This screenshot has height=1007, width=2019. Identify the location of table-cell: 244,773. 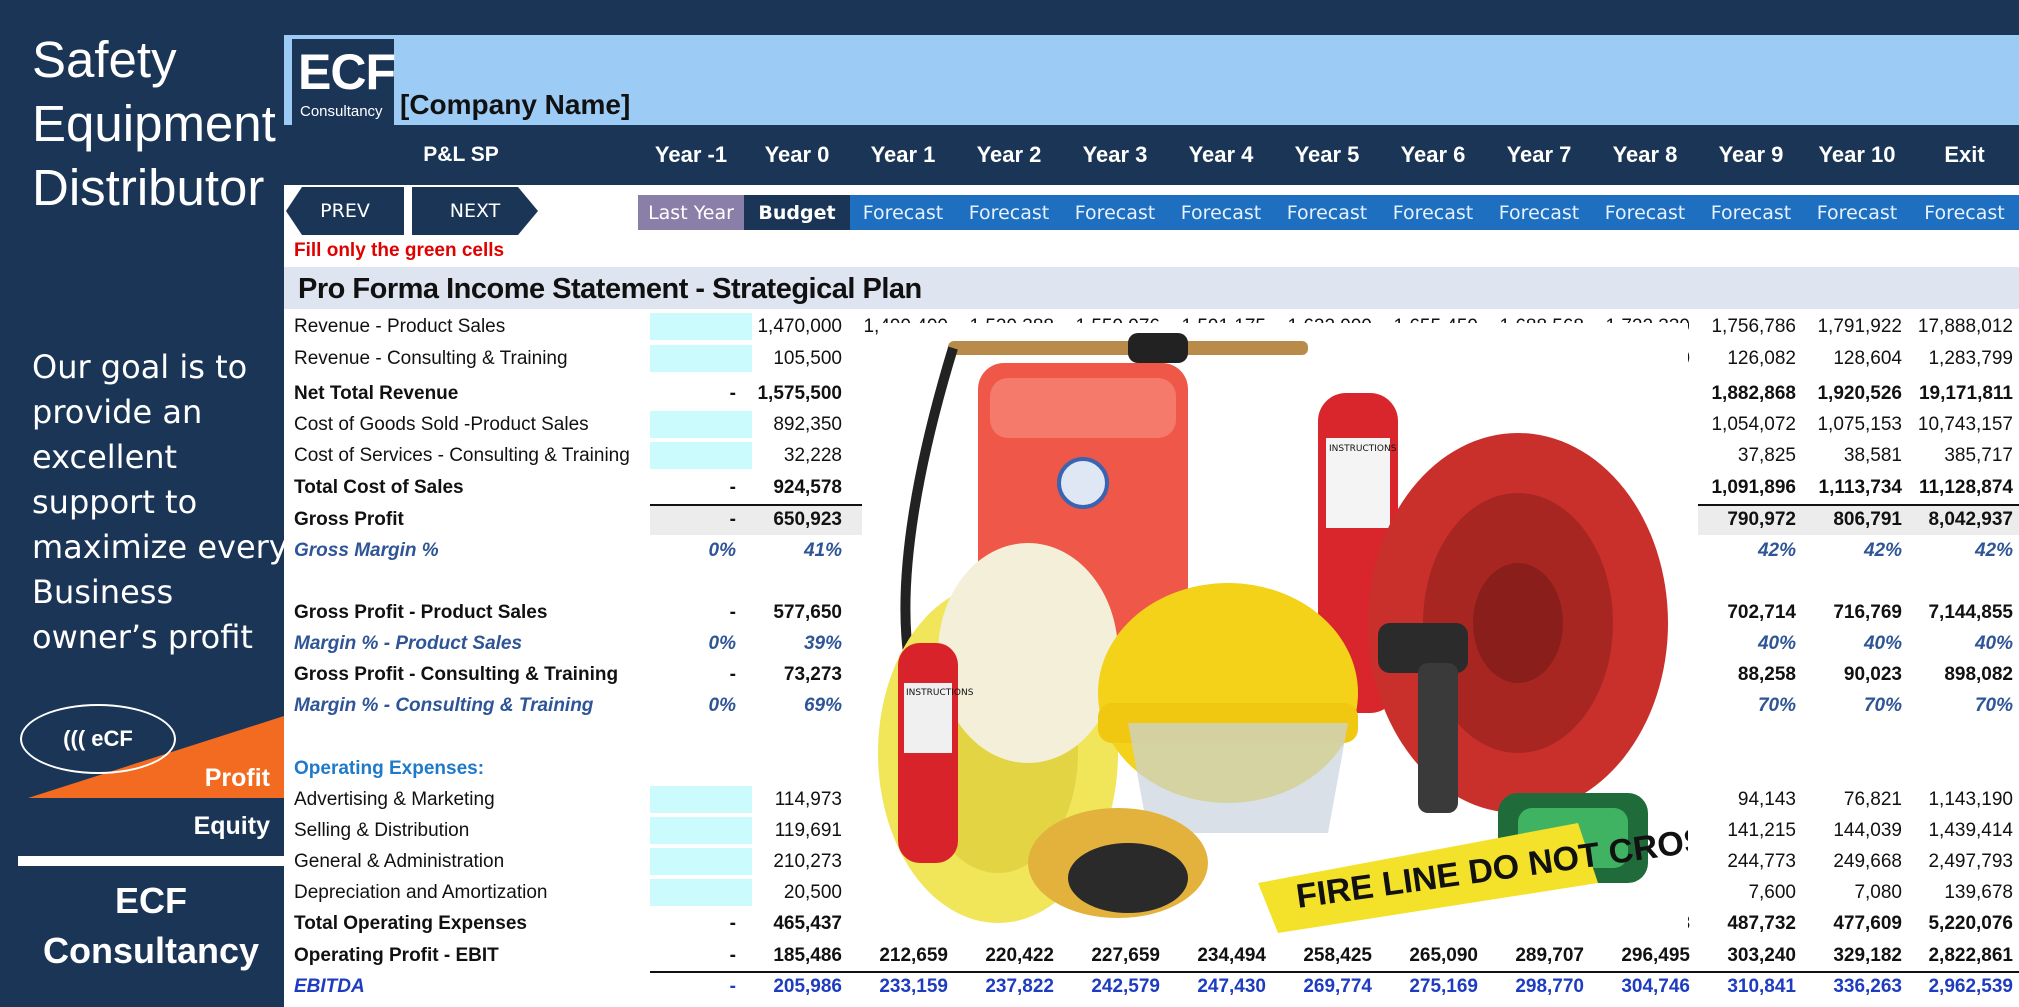
(1761, 861).